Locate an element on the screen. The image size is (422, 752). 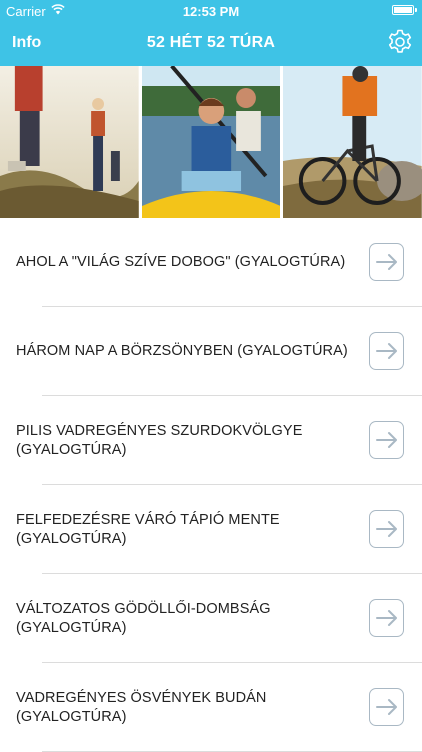
trip-title: VADREGÉNYES ÖSVÉNYEK BUDÁN (GYALOGTÚRA) is located at coordinates (141, 707).